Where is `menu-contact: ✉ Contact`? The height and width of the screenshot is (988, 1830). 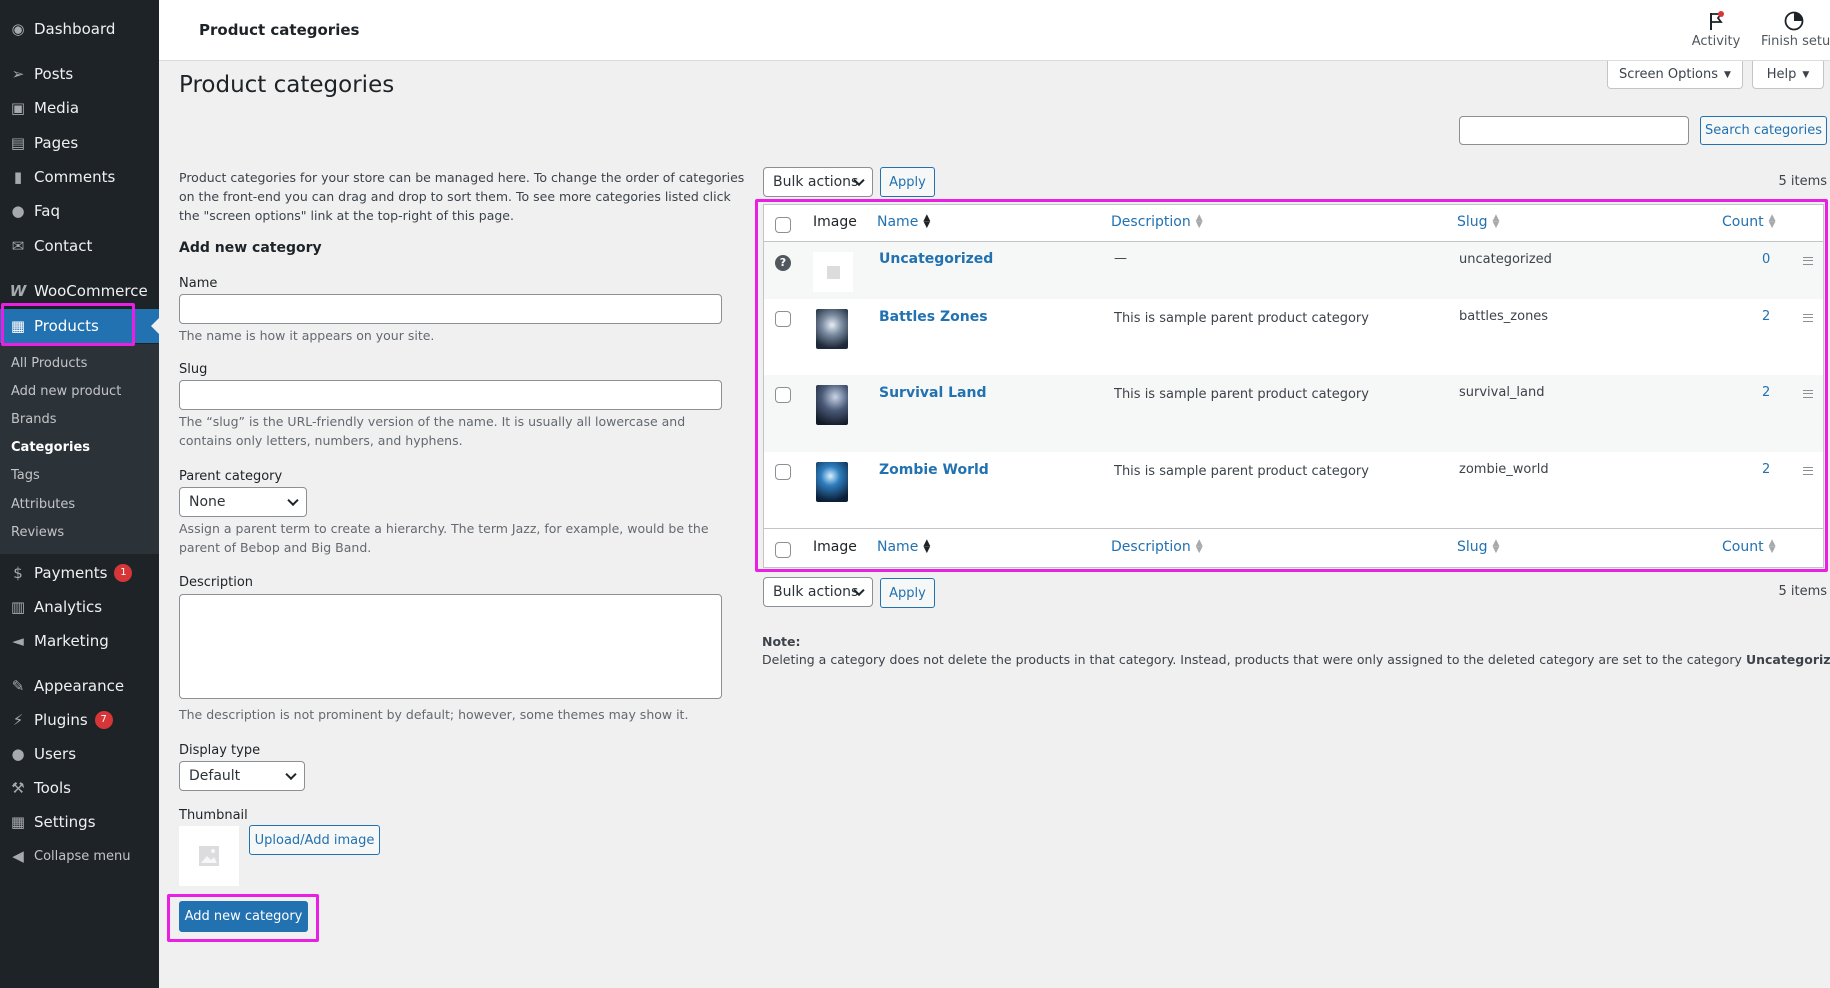 menu-contact: ✉ Contact is located at coordinates (79, 246).